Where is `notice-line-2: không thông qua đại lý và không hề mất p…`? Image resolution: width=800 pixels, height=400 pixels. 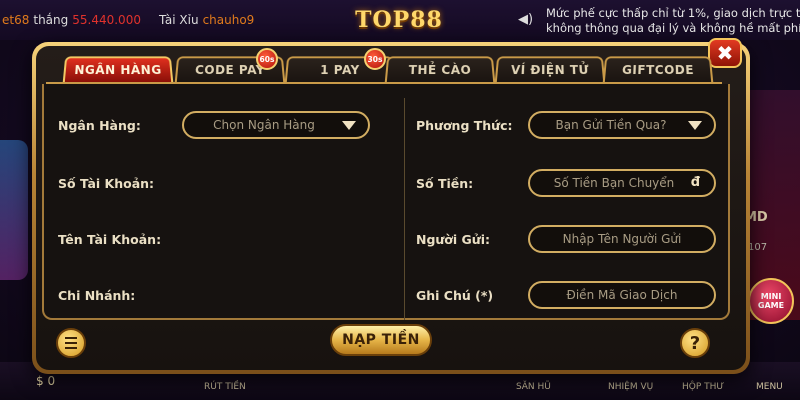
notice-line-2: không thông qua đại lý và không hề mất p… is located at coordinates (673, 28).